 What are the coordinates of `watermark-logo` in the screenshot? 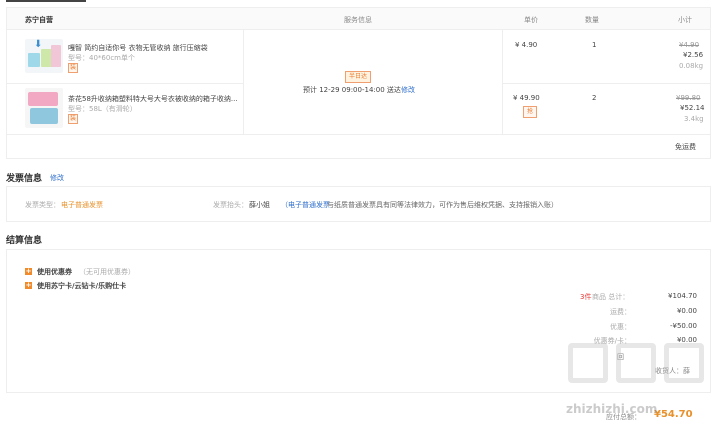 It's located at (641, 373).